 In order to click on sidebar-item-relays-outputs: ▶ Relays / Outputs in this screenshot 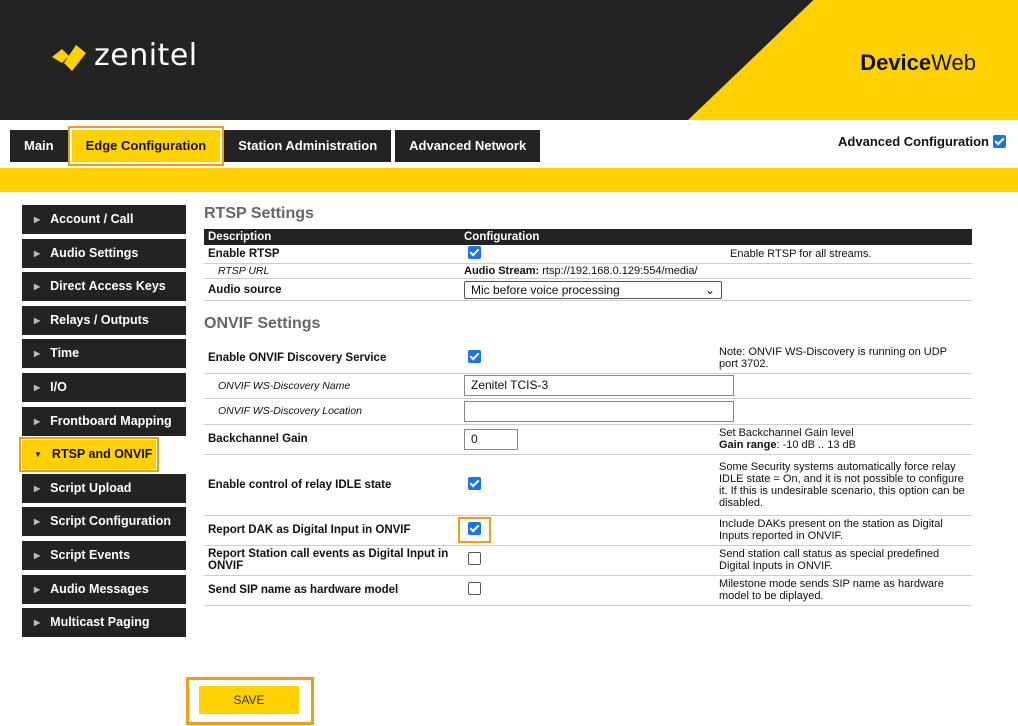, I will do `click(104, 320)`.